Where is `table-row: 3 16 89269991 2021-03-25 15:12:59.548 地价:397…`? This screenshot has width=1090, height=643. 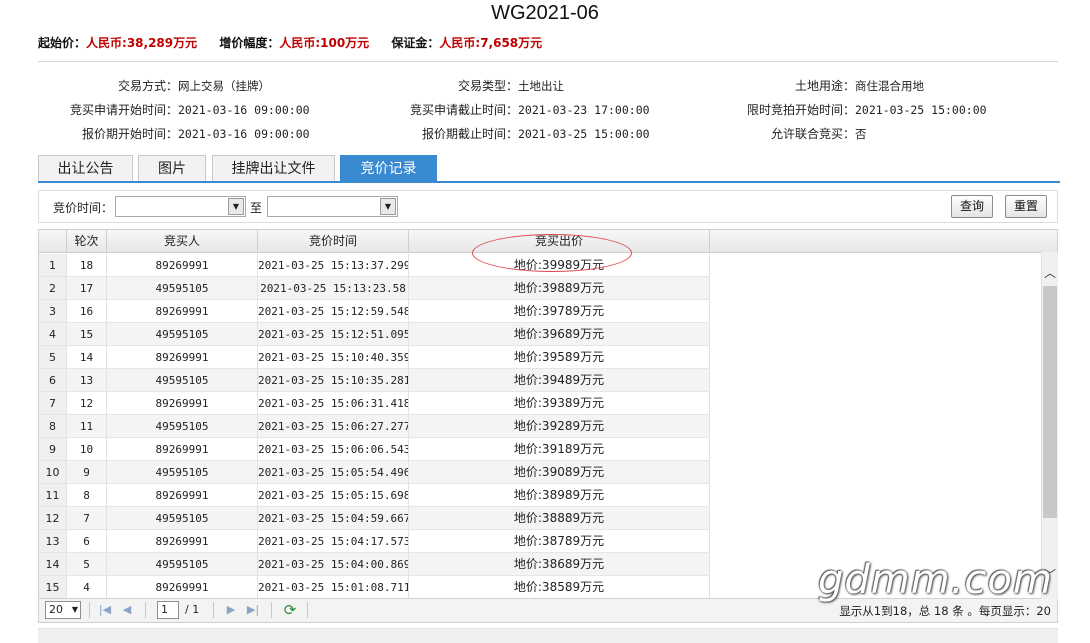
table-row: 3 16 89269991 2021-03-25 15:12:59.548 地价:397… is located at coordinates (374, 311).